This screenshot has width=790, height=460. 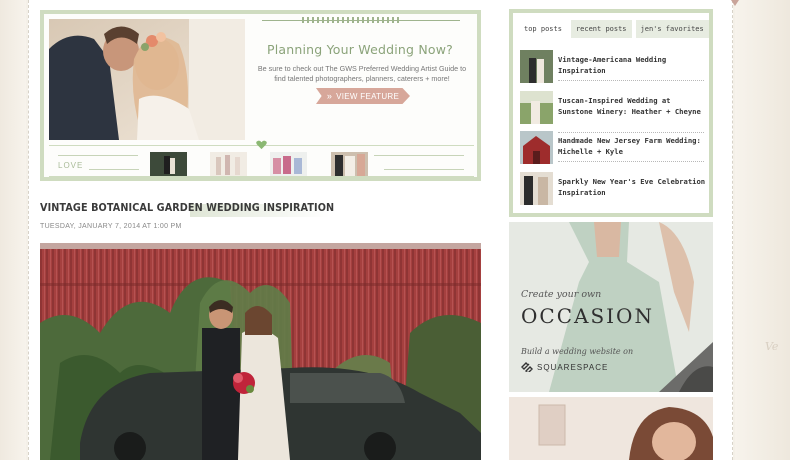 I want to click on banner-heading: Planning Your Wedding Now?, so click(x=360, y=50).